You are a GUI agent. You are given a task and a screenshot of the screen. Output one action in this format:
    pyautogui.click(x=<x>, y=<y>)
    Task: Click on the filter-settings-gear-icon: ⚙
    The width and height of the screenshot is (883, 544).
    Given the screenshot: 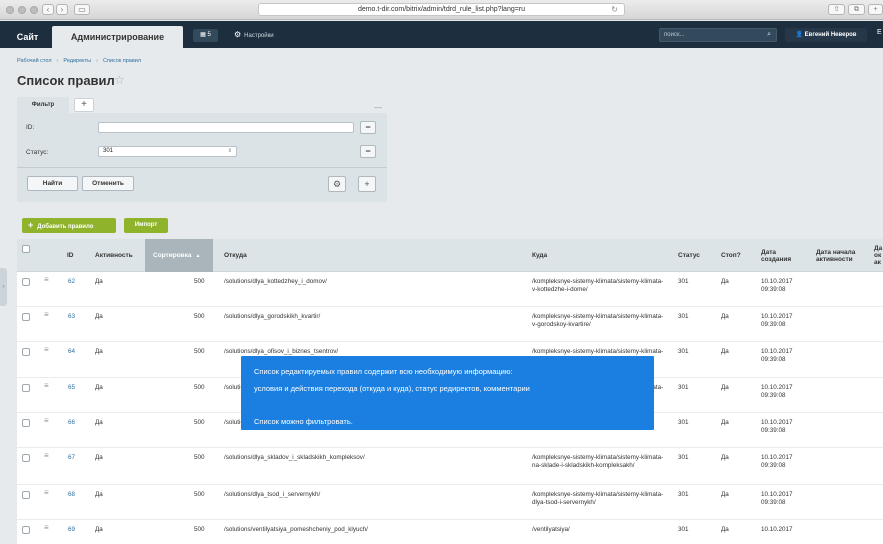 What is the action you would take?
    pyautogui.click(x=337, y=184)
    